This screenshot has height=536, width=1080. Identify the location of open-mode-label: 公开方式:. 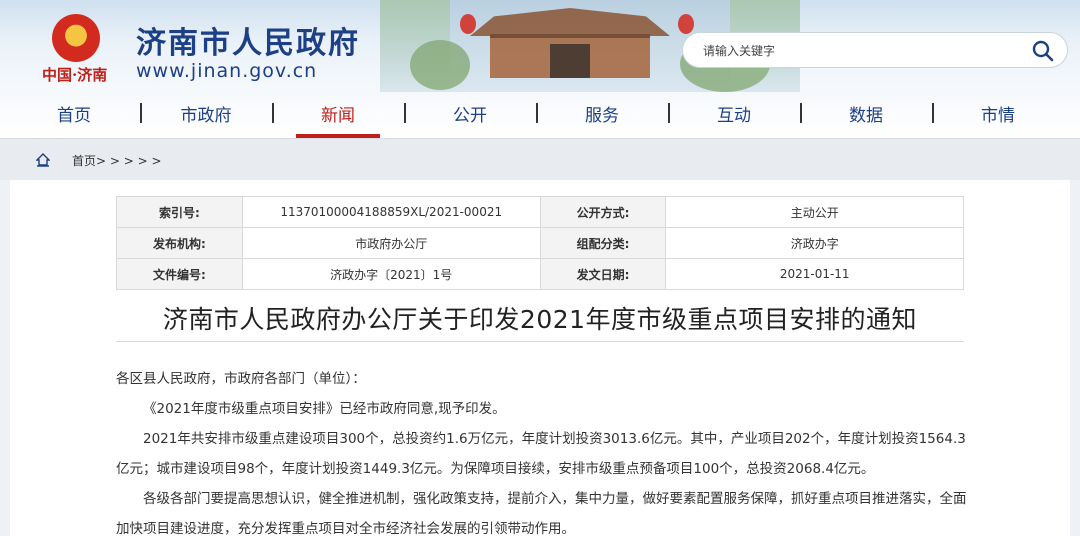
(603, 212).